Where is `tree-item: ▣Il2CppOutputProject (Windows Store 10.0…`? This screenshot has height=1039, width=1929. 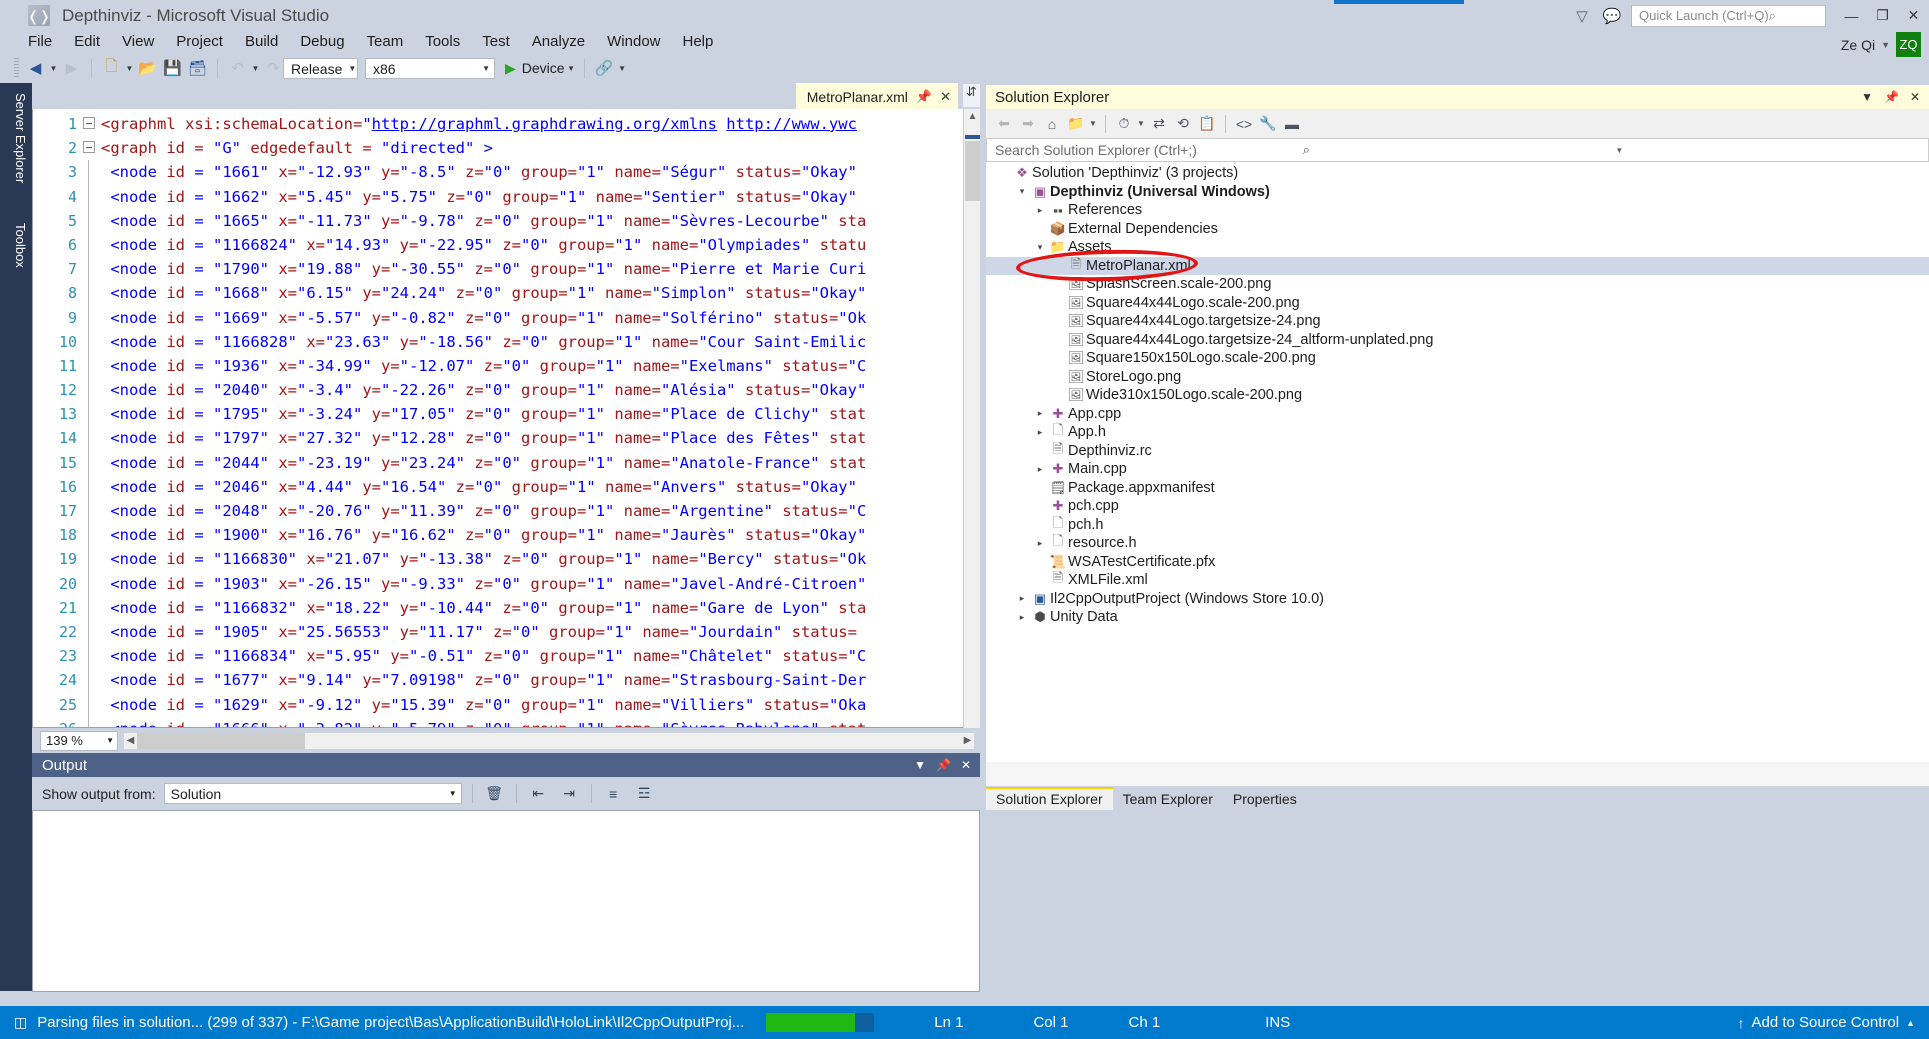 tree-item: ▣Il2CppOutputProject (Windows Store 10.0… is located at coordinates (1457, 599).